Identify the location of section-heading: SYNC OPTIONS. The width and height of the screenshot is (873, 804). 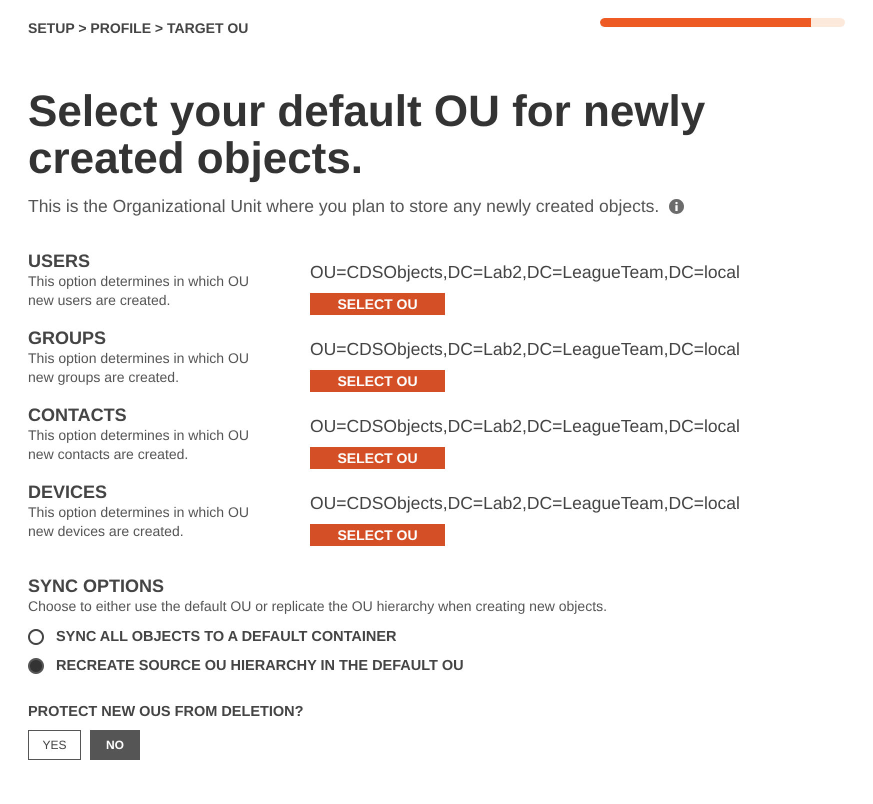
(97, 586).